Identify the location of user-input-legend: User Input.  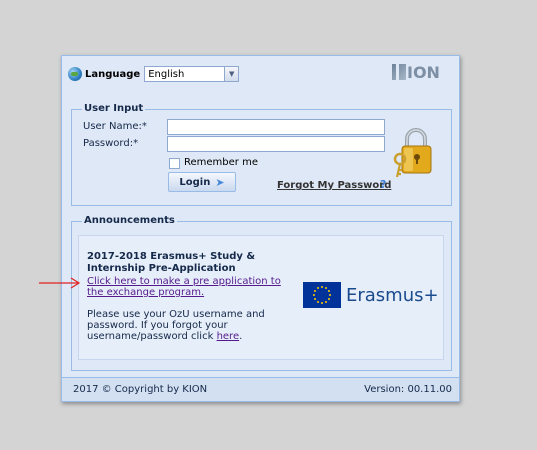
(114, 108).